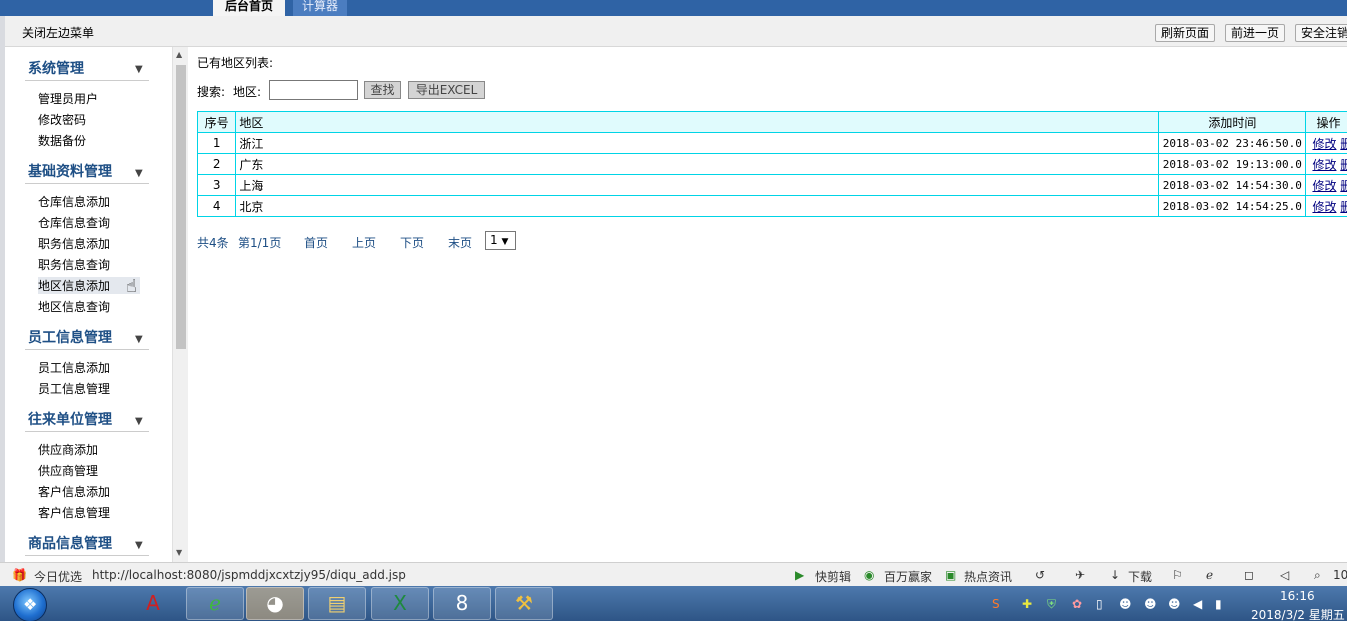  Describe the element at coordinates (1232, 185) in the screenshot. I see `row-time: 2018-03-02 14:54:30.0` at that location.